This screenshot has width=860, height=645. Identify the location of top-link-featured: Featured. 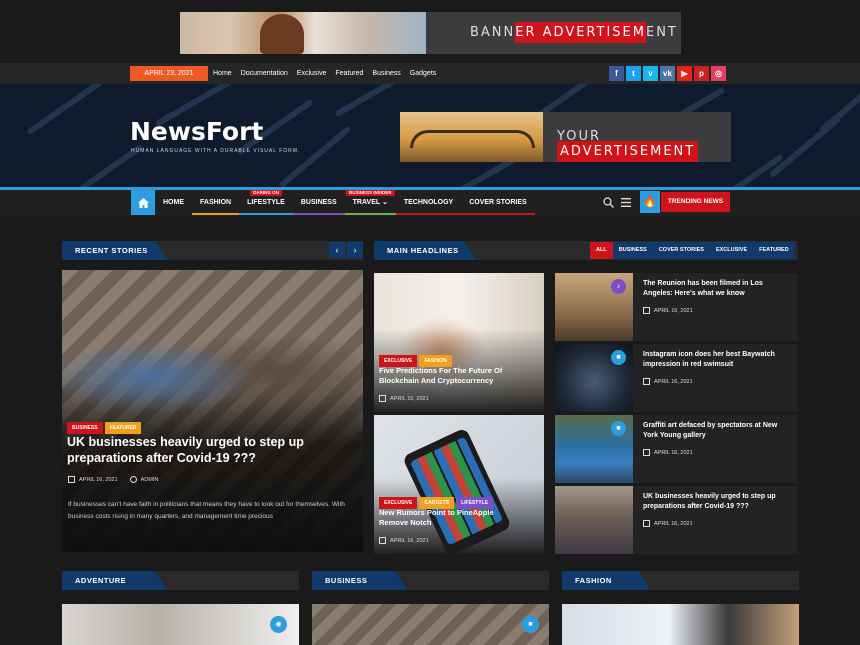
(349, 73).